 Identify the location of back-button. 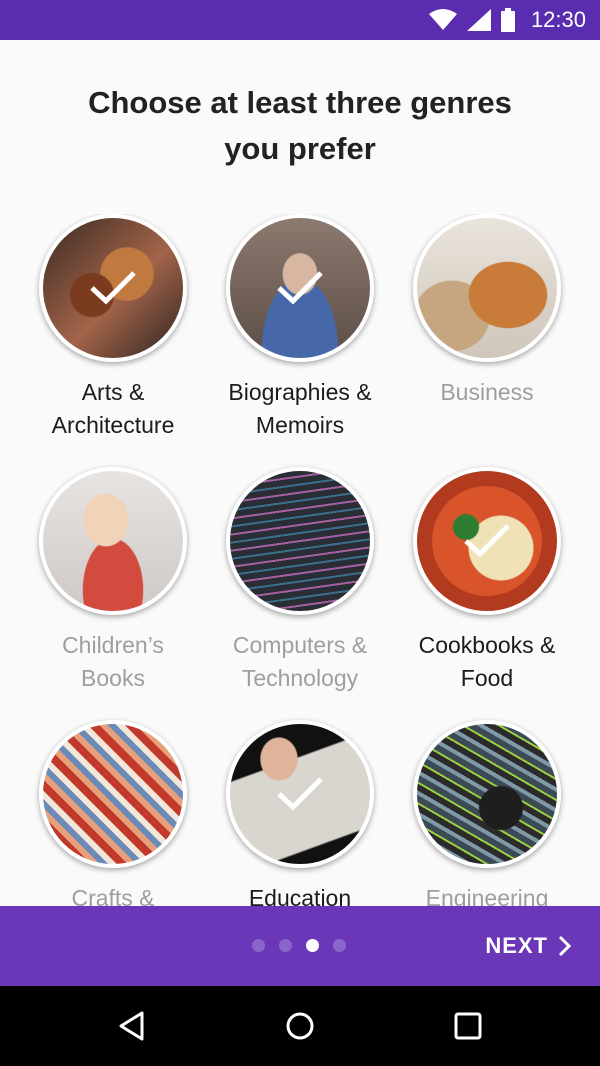
(132, 1026).